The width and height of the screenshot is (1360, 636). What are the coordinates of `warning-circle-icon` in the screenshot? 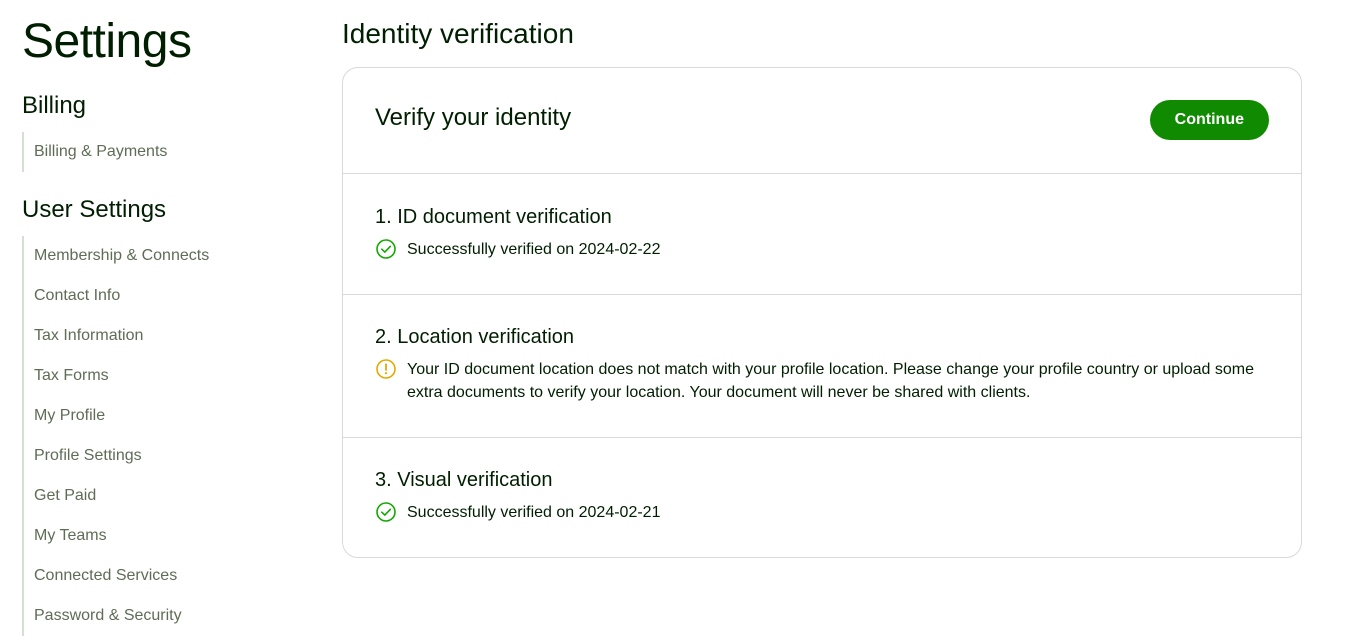 It's located at (386, 369).